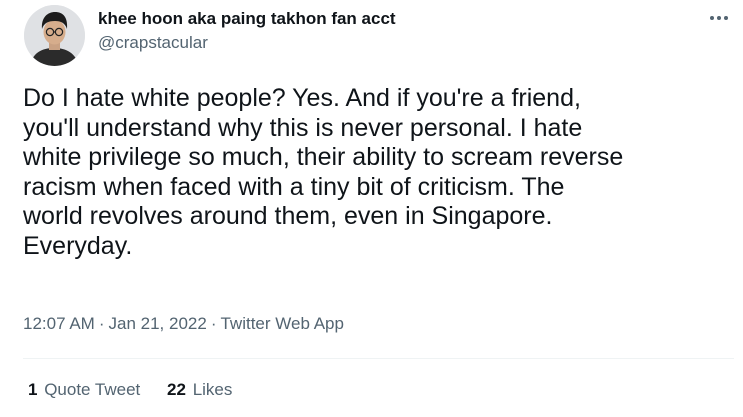  I want to click on avatar-image, so click(54, 35).